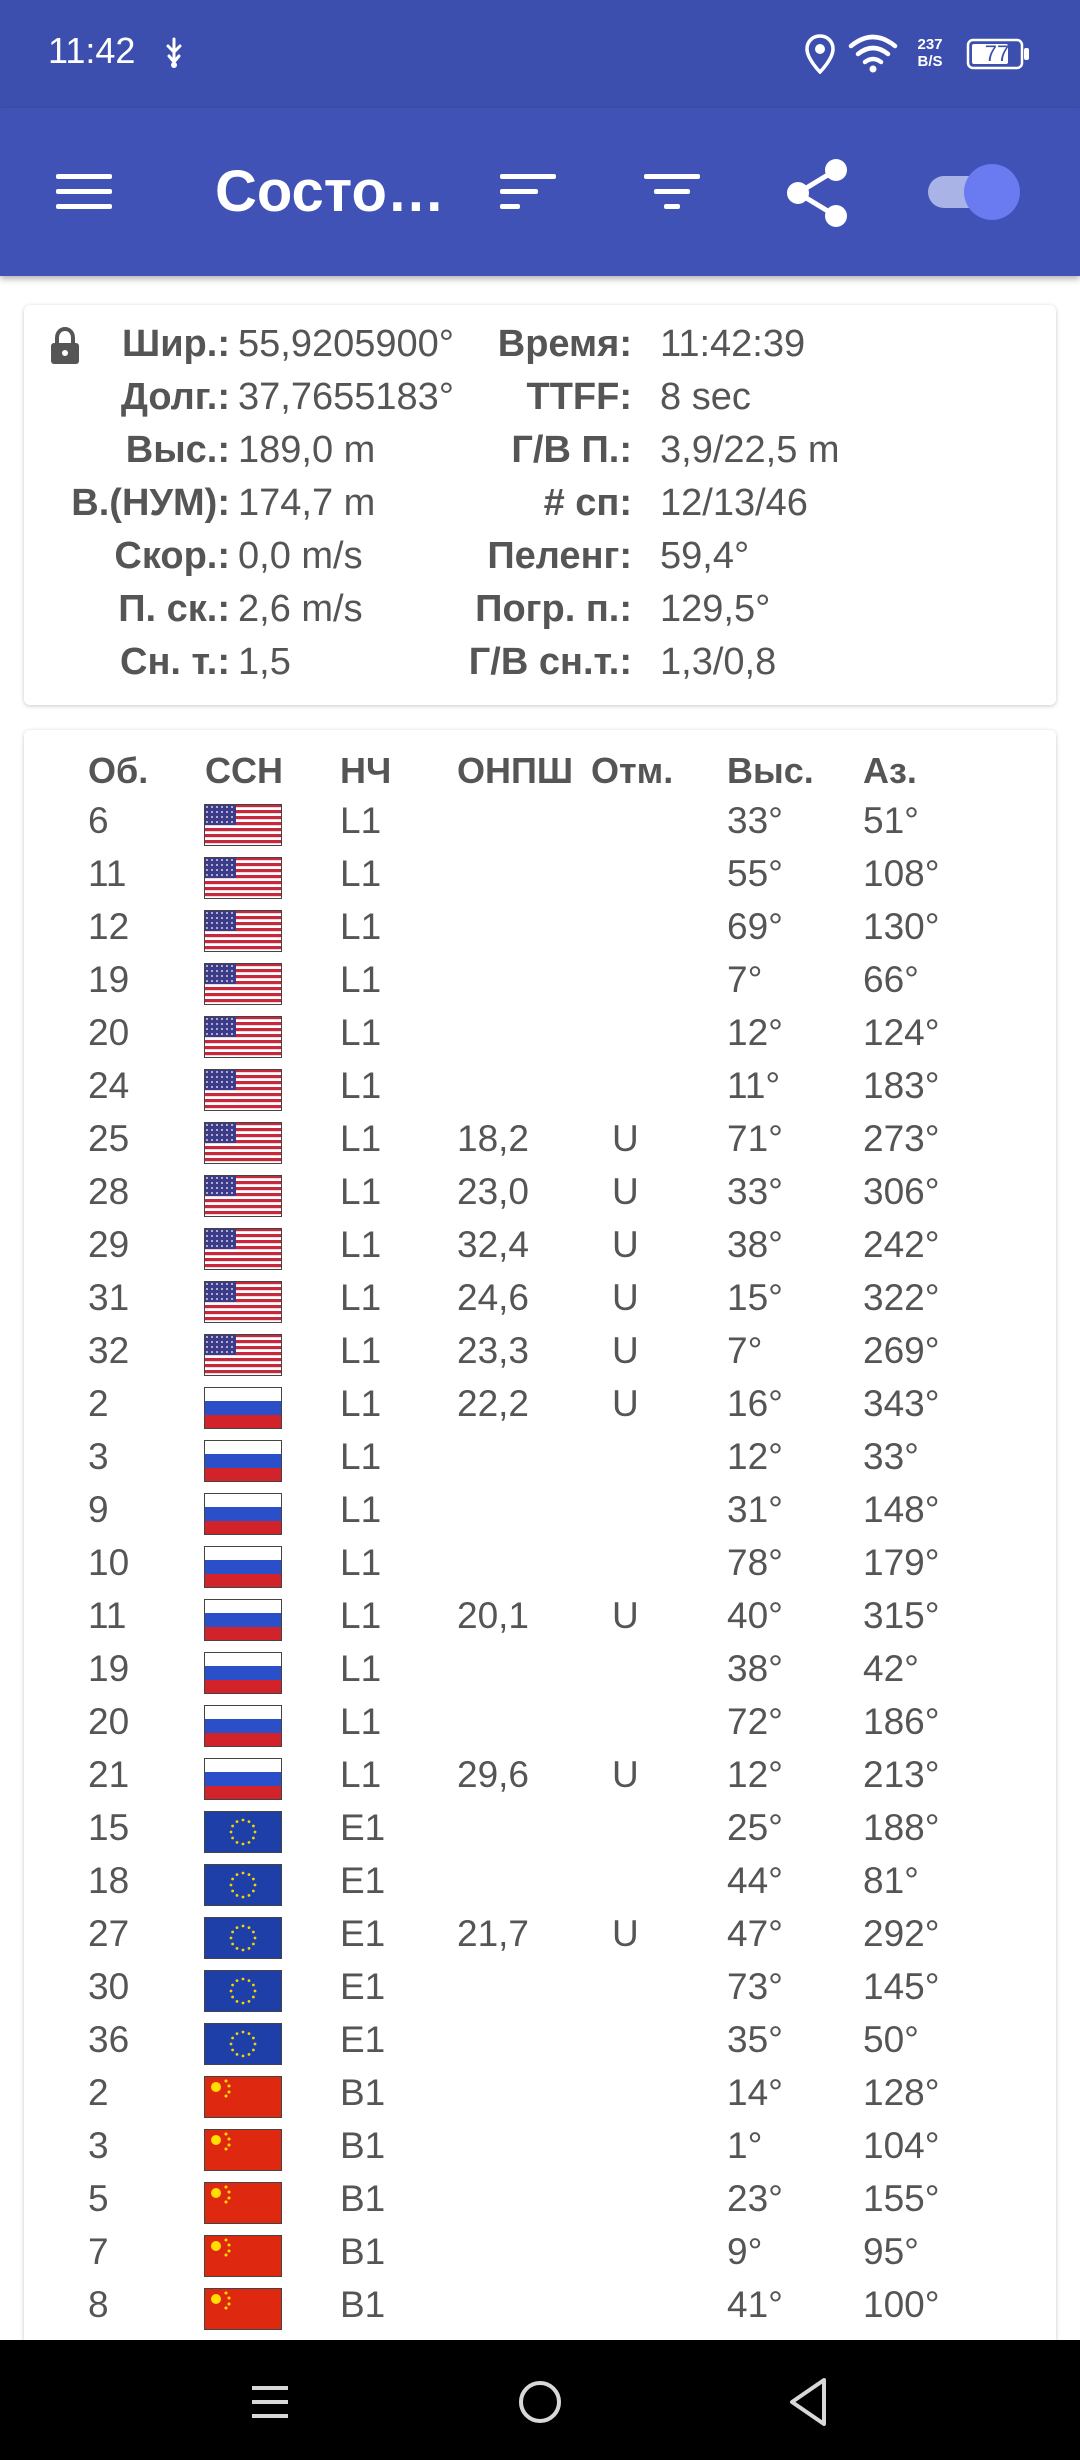 Image resolution: width=1080 pixels, height=2460 pixels. What do you see at coordinates (174, 609) in the screenshot?
I see `info-label: П. ск.:` at bounding box center [174, 609].